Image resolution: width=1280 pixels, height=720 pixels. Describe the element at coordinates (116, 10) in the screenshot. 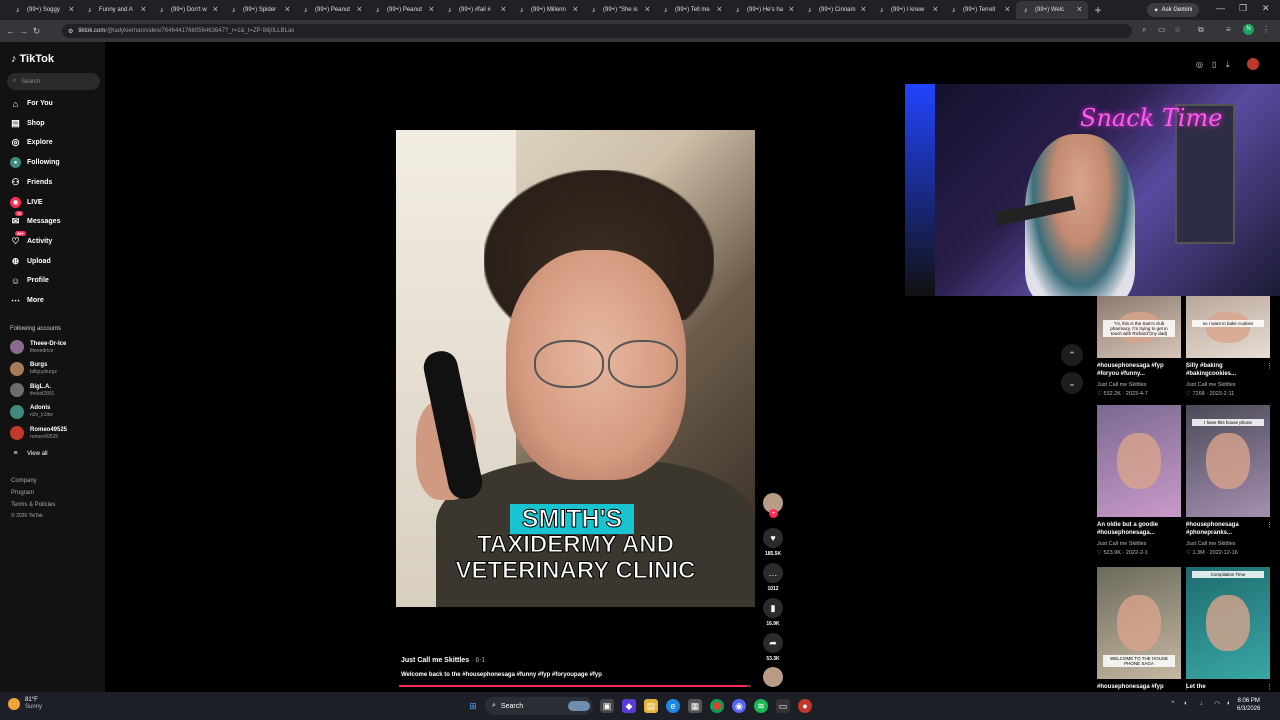

I see `browser-tab: ♪ Funny and A ×` at that location.